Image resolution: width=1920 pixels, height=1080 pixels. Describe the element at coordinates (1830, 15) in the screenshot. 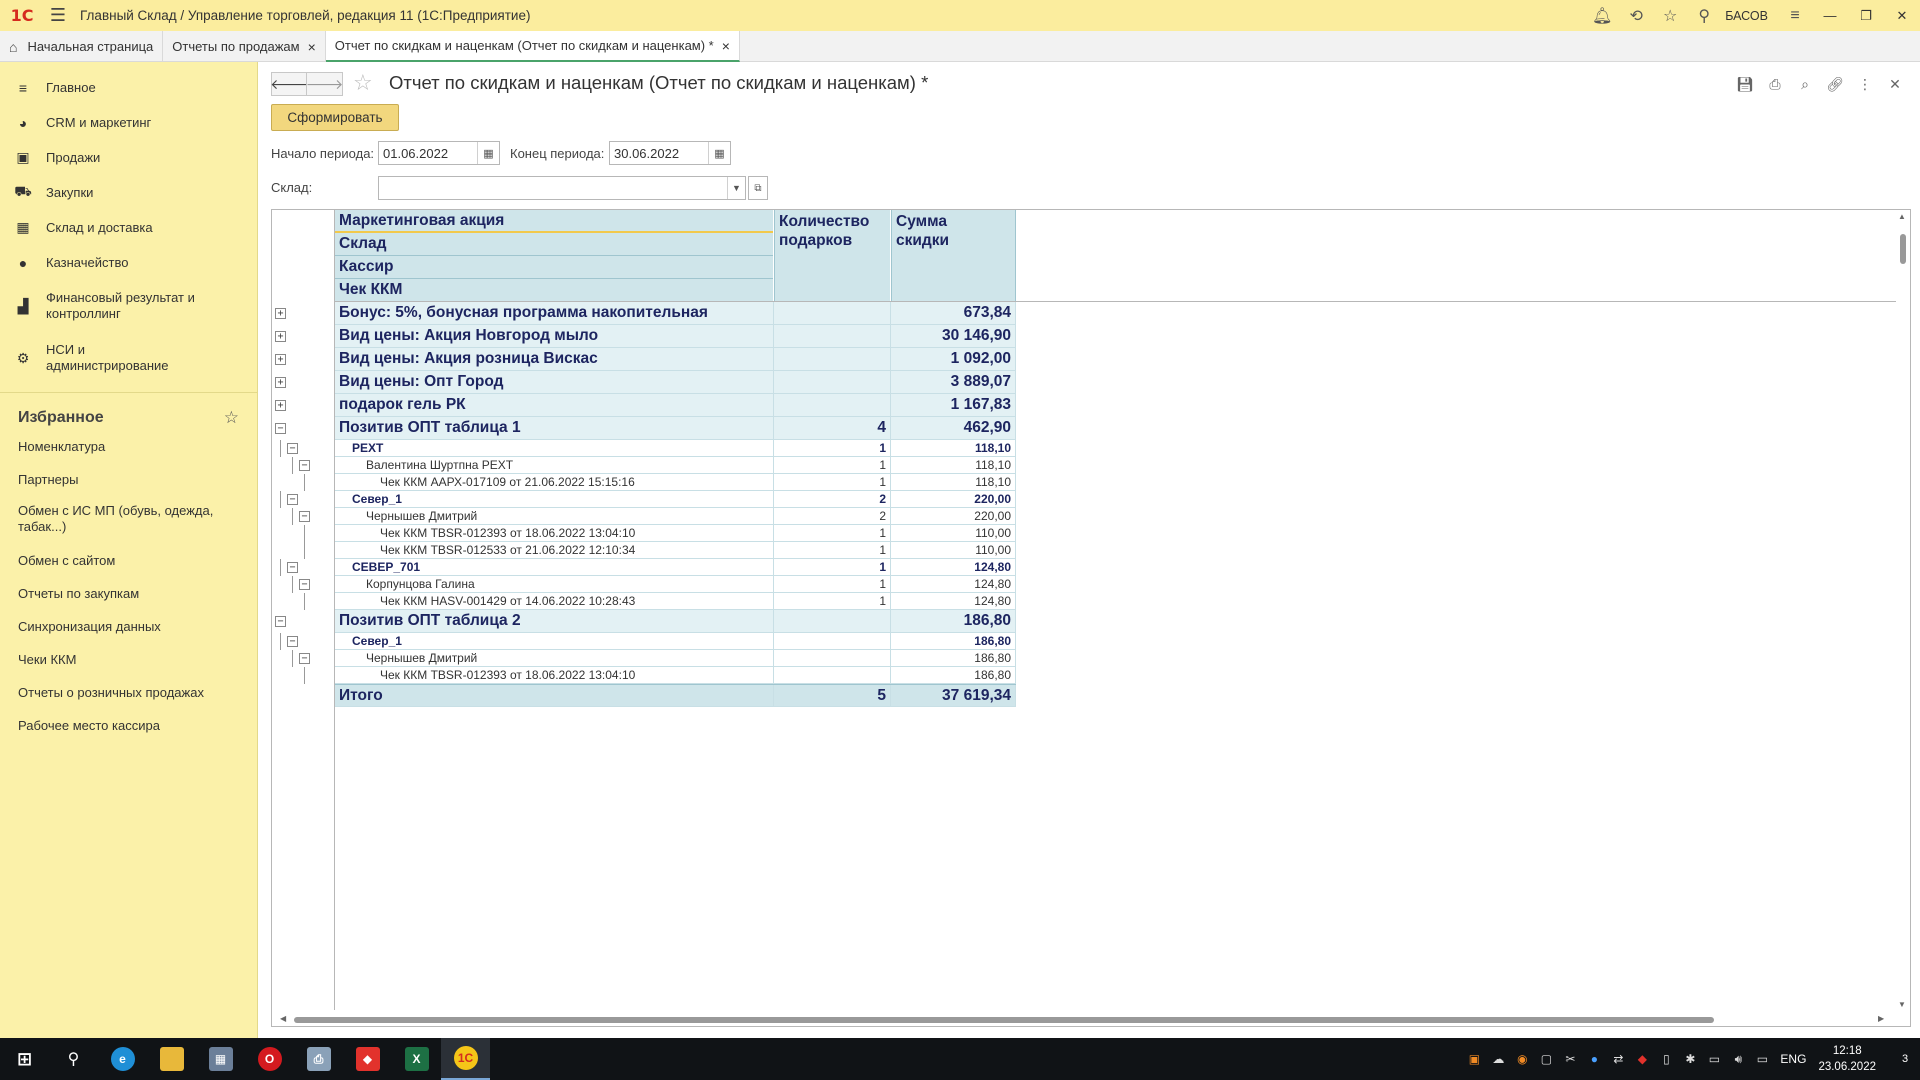

I see `minimize-button: —` at that location.